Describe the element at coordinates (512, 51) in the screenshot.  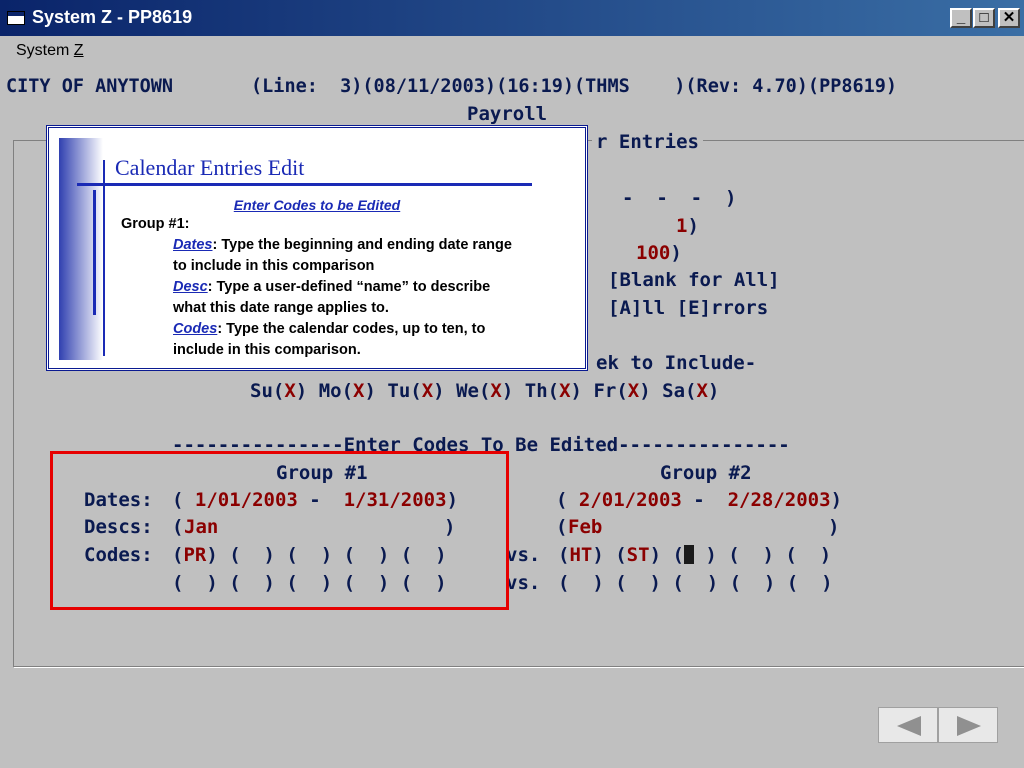
I see `menu-bar: System Z` at that location.